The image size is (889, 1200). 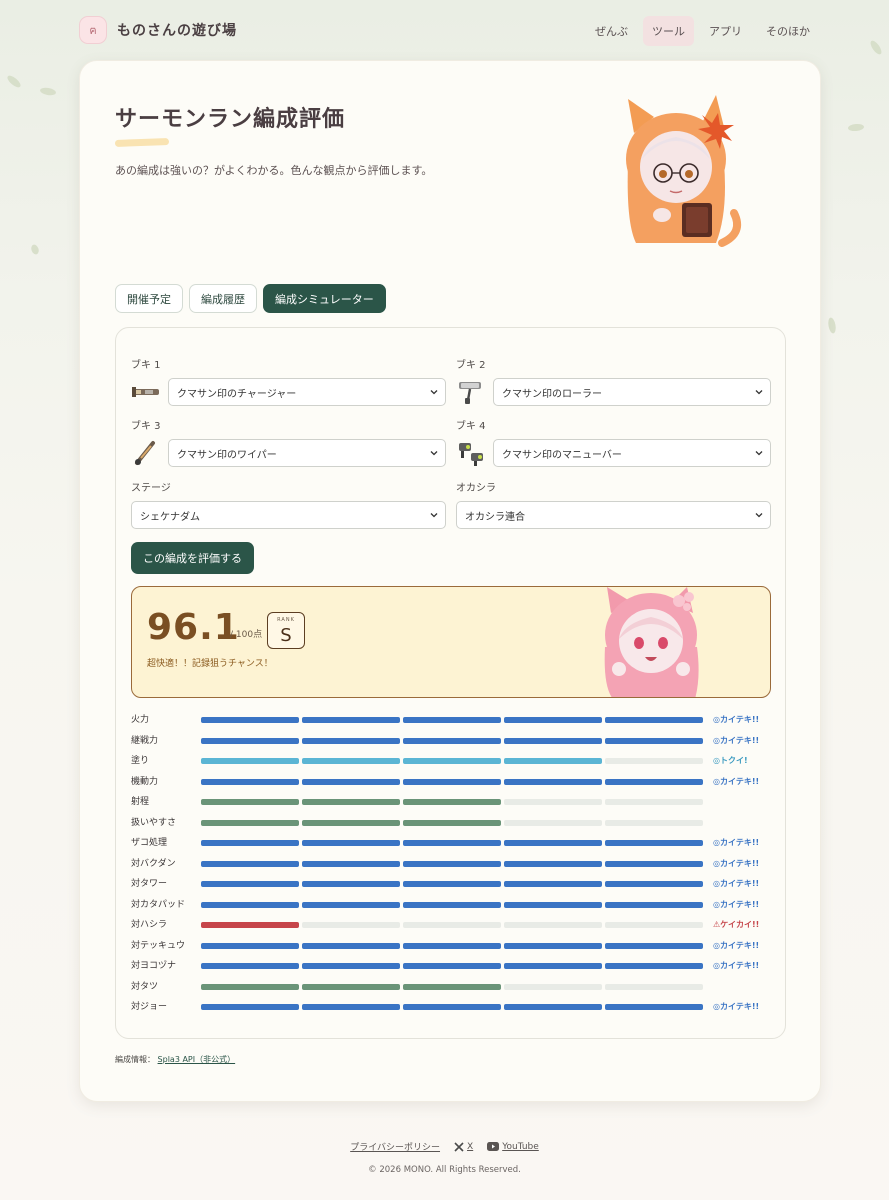 I want to click on weapon-1-select: クマサン印のチャージャー, so click(x=307, y=392).